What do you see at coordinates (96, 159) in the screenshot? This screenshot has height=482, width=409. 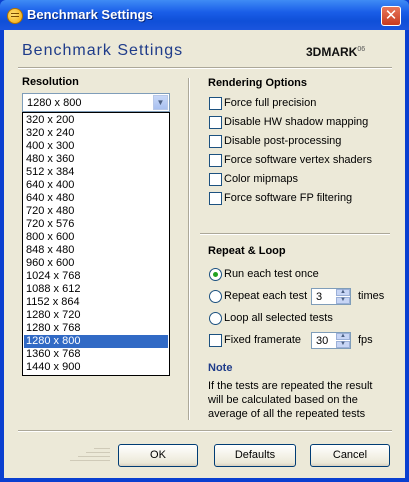 I see `resolution-option: 480 x 360` at bounding box center [96, 159].